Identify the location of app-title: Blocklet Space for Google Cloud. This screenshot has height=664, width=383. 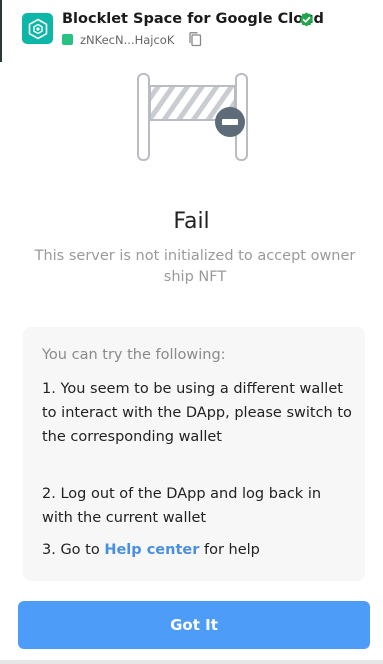
(193, 19).